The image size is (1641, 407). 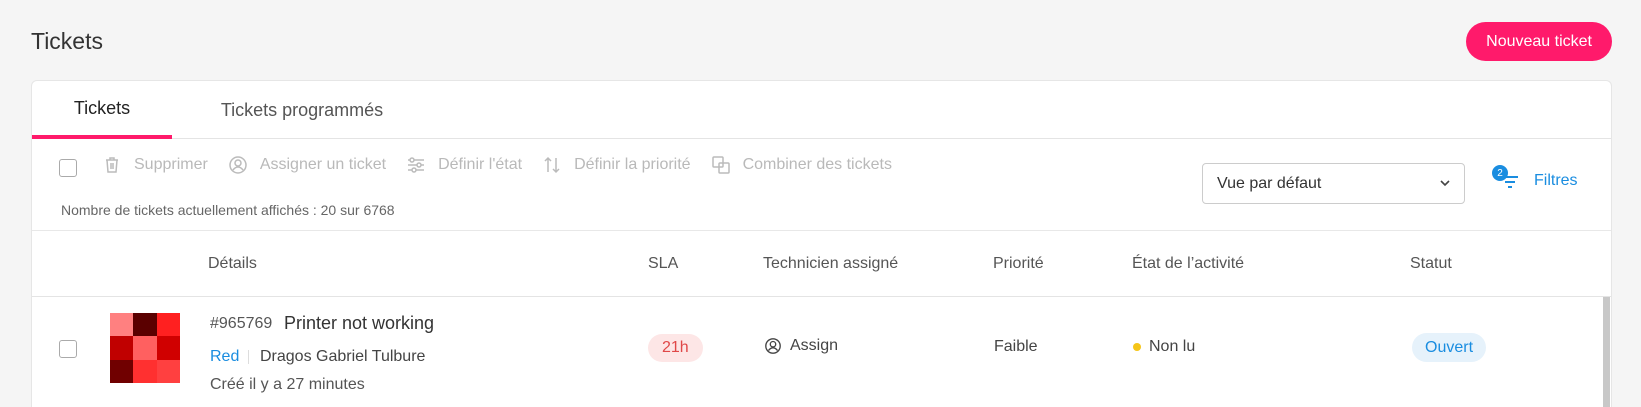 What do you see at coordinates (1137, 347) in the screenshot?
I see `unread-dot` at bounding box center [1137, 347].